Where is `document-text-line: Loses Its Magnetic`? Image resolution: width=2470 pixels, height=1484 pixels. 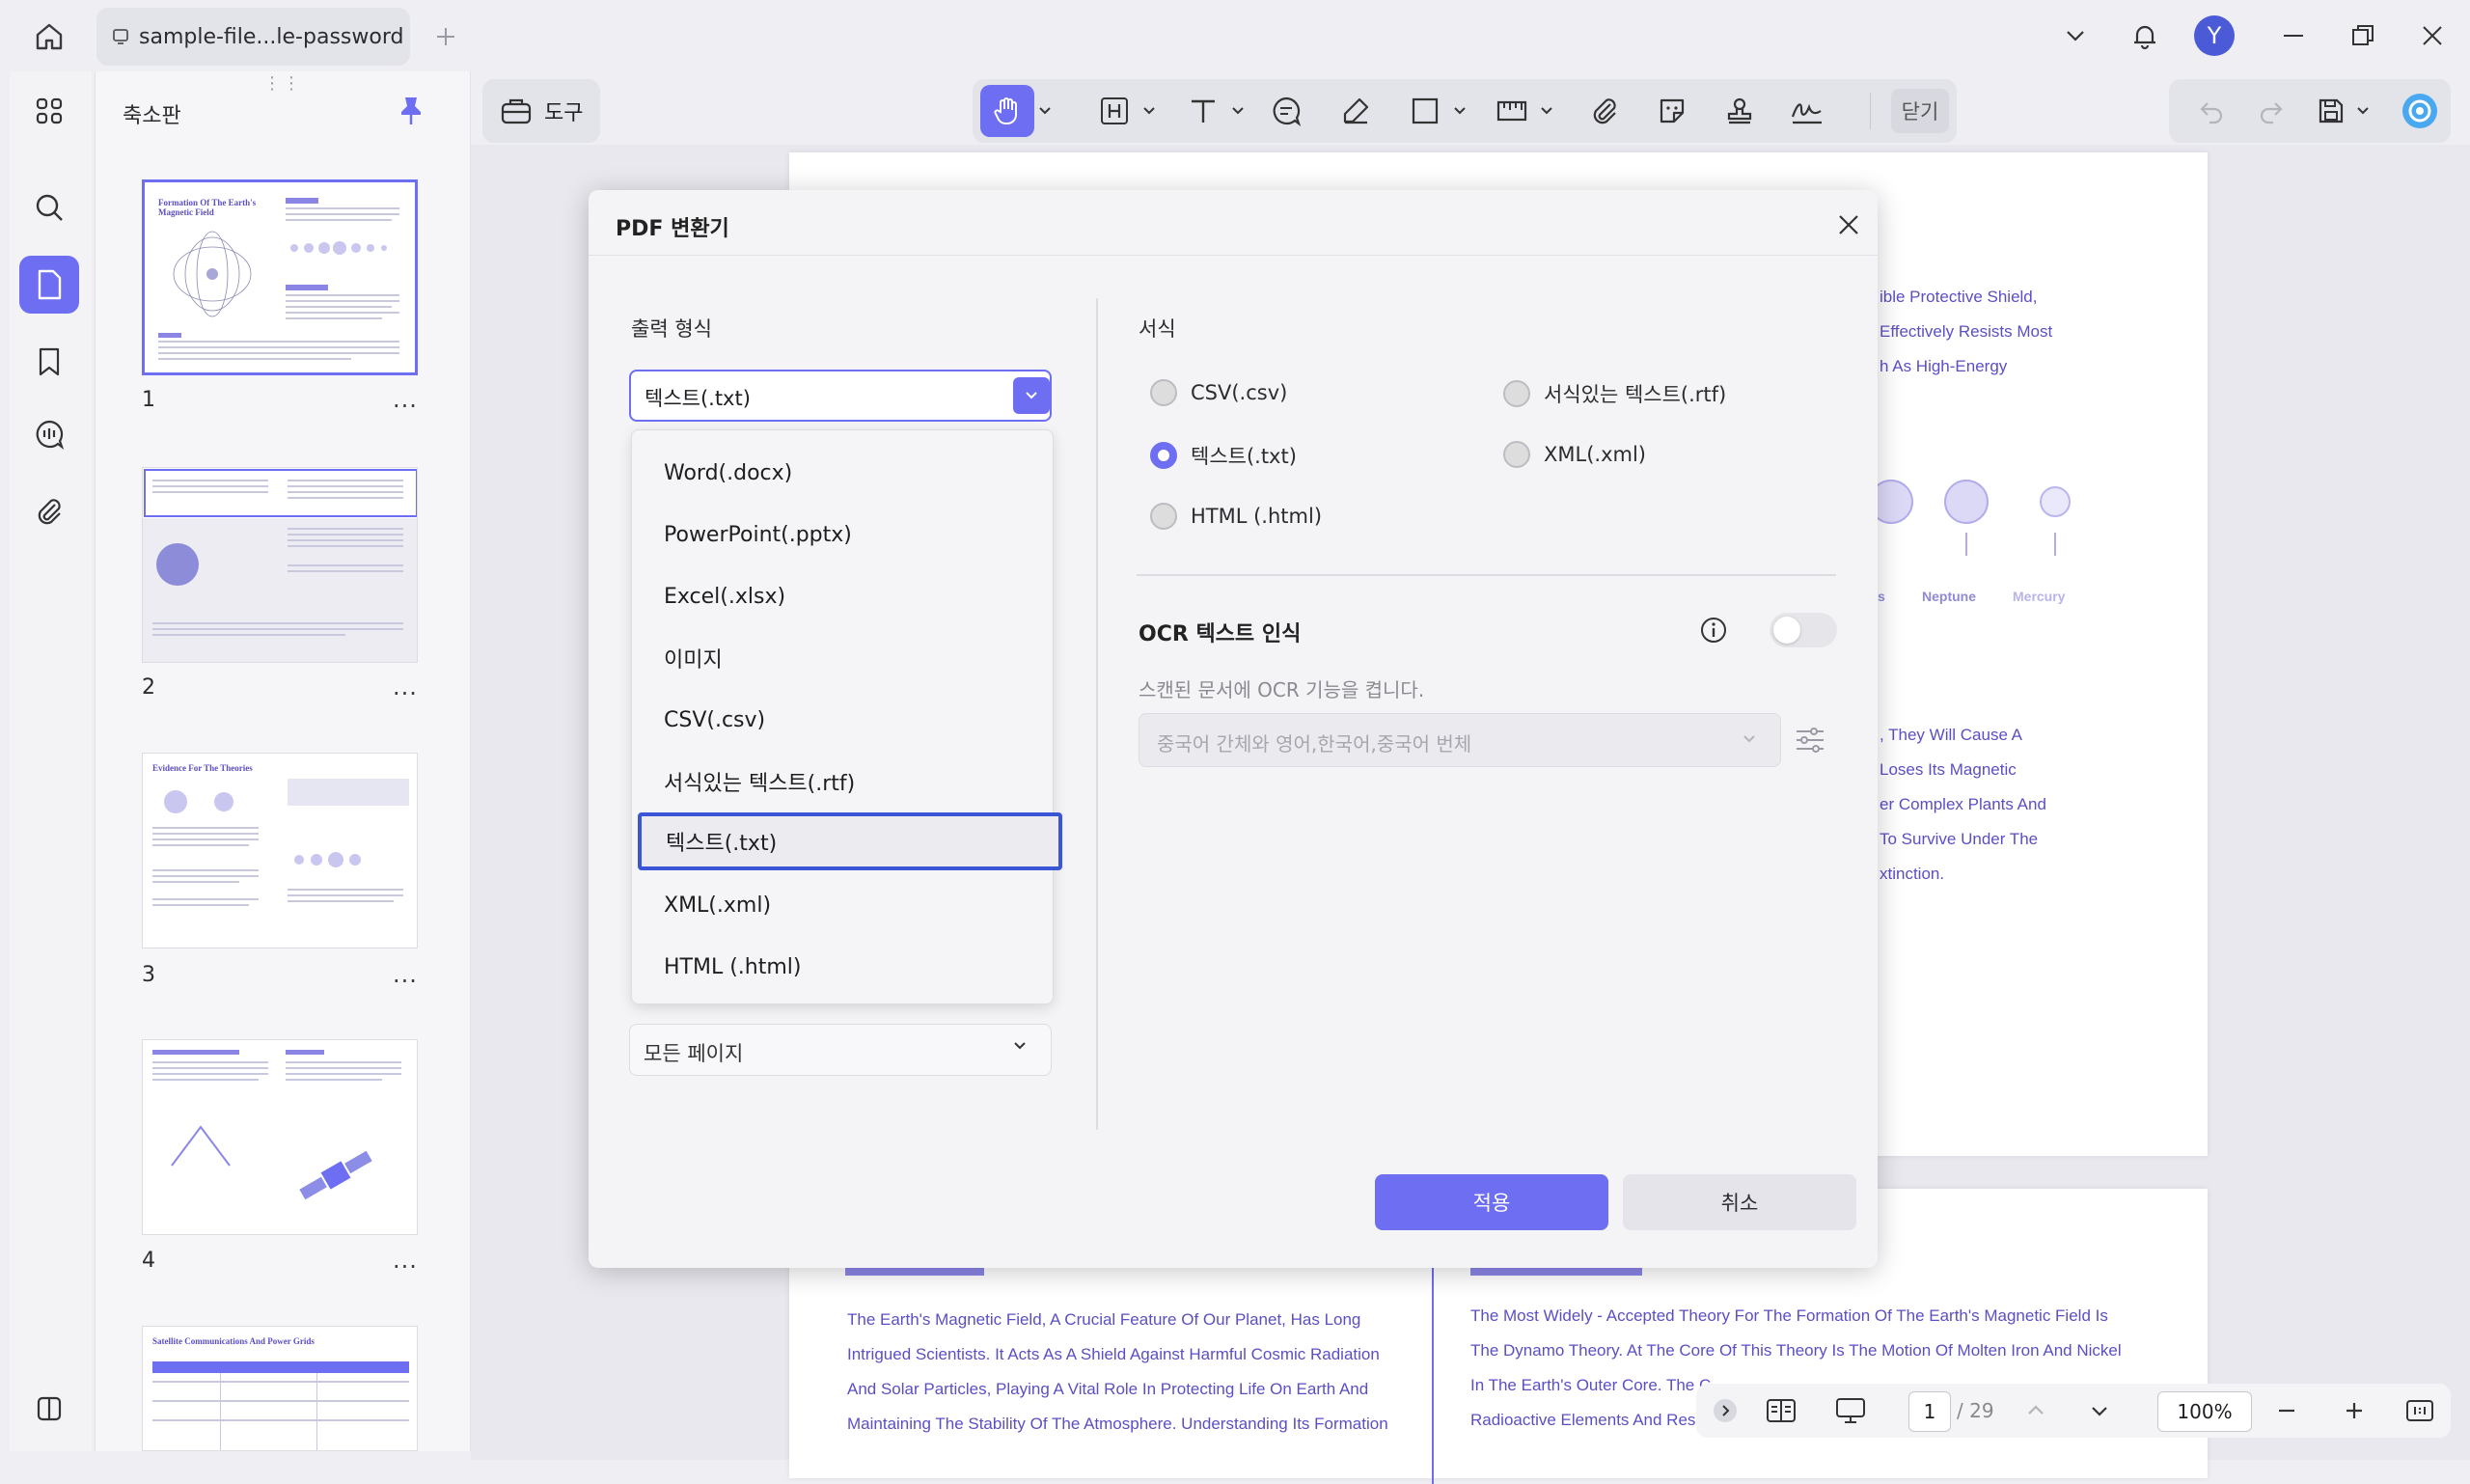 document-text-line: Loses Its Magnetic is located at coordinates (1948, 769).